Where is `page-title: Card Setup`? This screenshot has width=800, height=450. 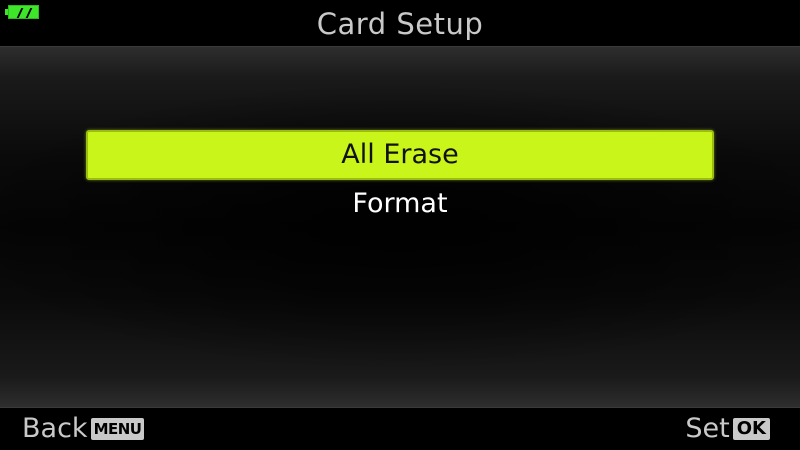
page-title: Card Setup is located at coordinates (400, 24).